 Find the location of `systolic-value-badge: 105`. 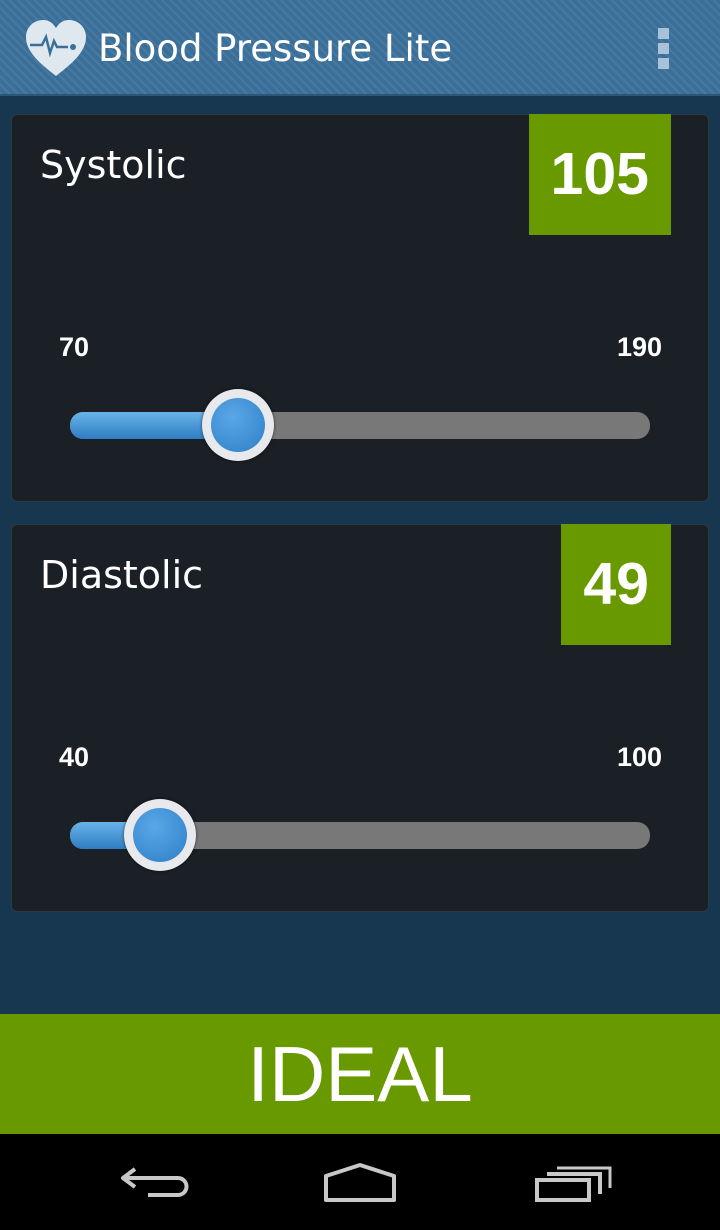

systolic-value-badge: 105 is located at coordinates (599, 174).